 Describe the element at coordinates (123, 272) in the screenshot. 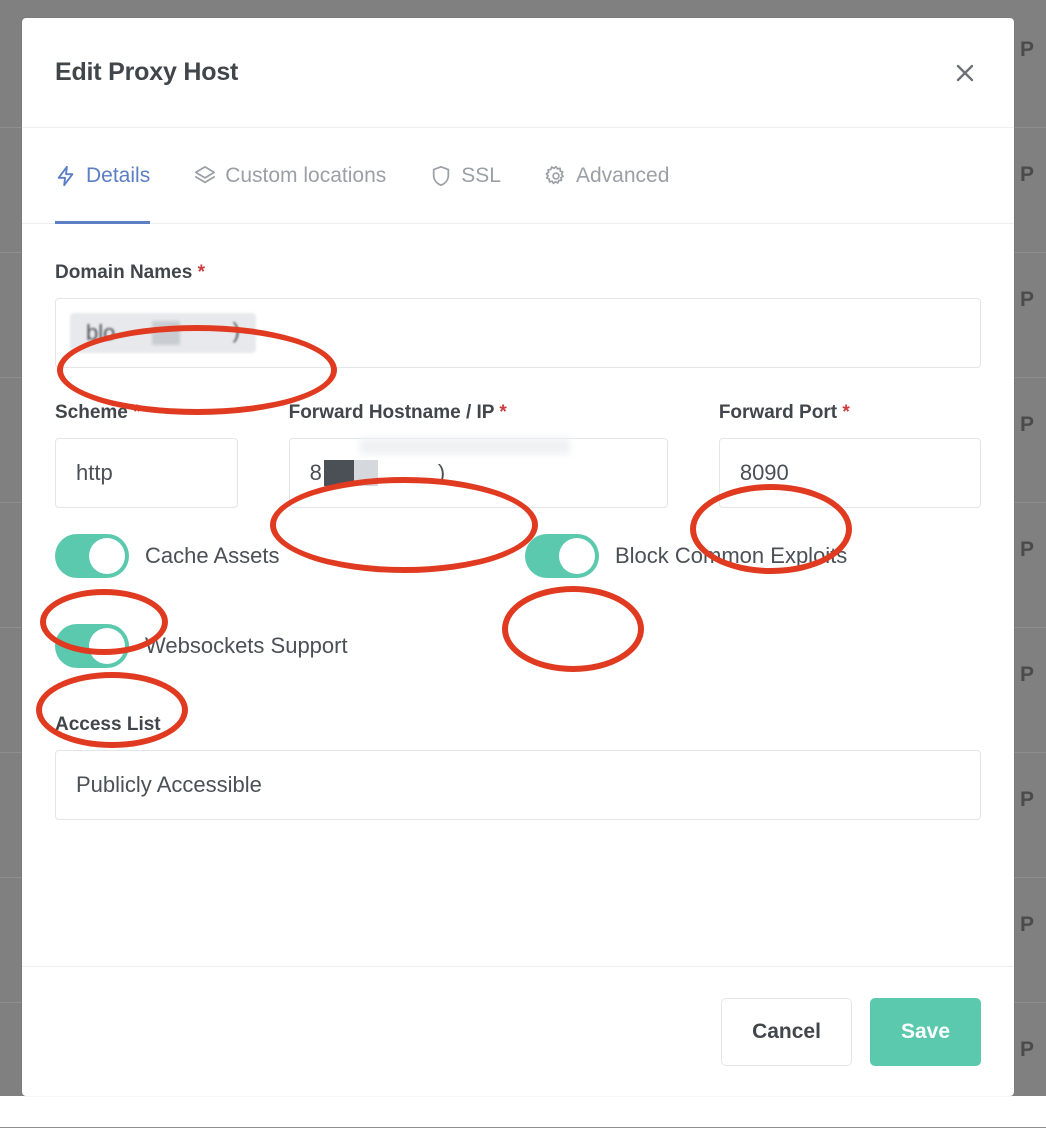

I see `label-text: Domain Names` at that location.